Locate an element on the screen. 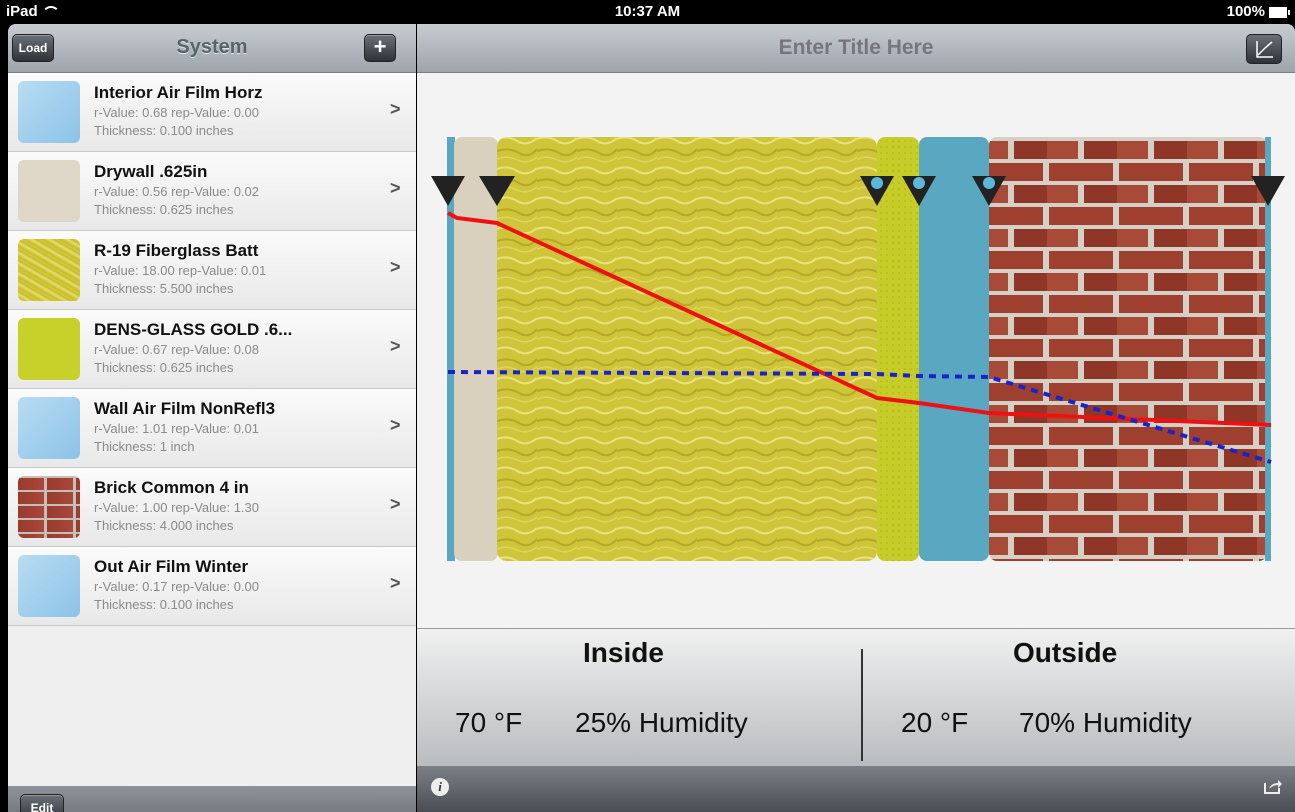  edit-button: Edit is located at coordinates (42, 803).